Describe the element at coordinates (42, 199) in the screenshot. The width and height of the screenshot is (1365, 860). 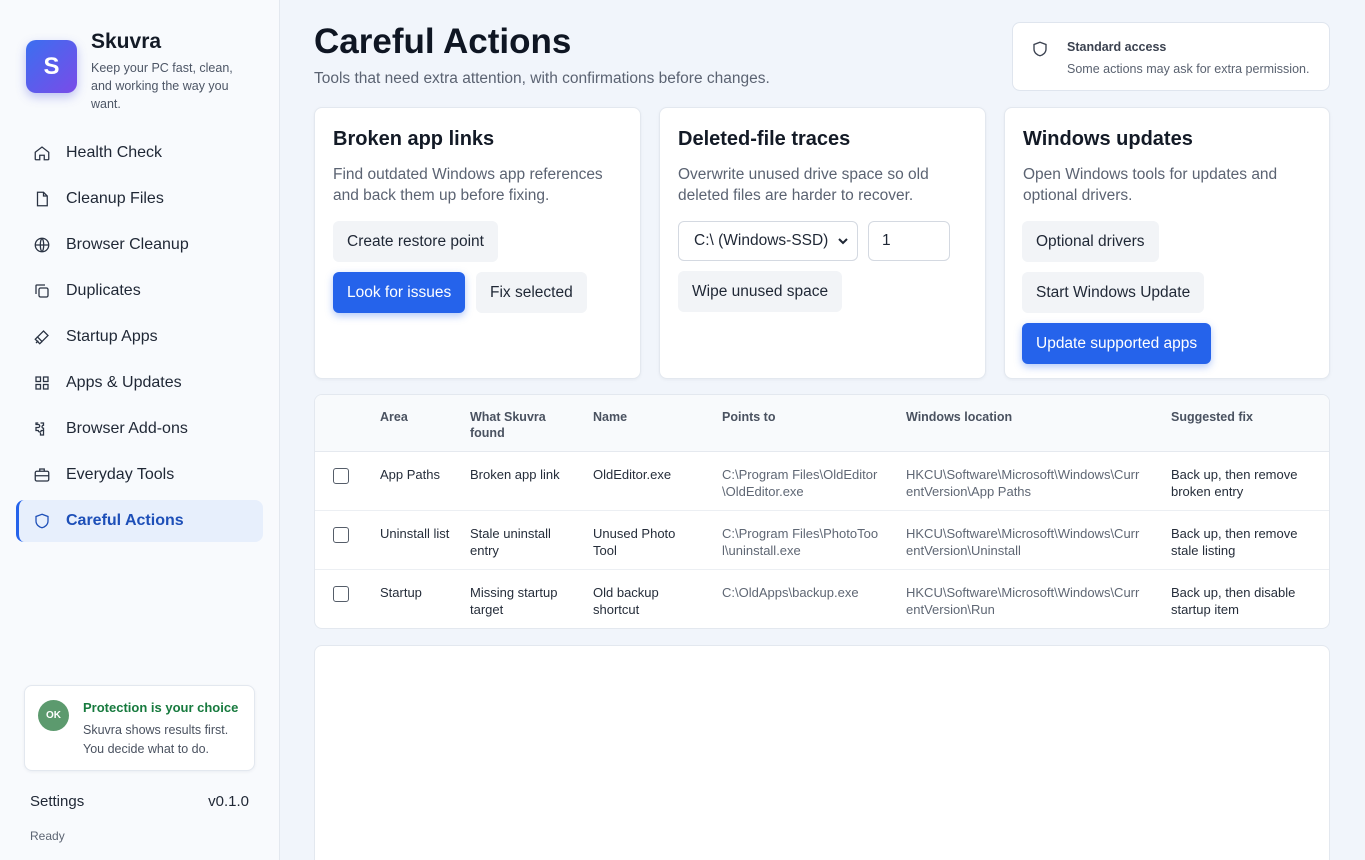
I see `file-icon` at that location.